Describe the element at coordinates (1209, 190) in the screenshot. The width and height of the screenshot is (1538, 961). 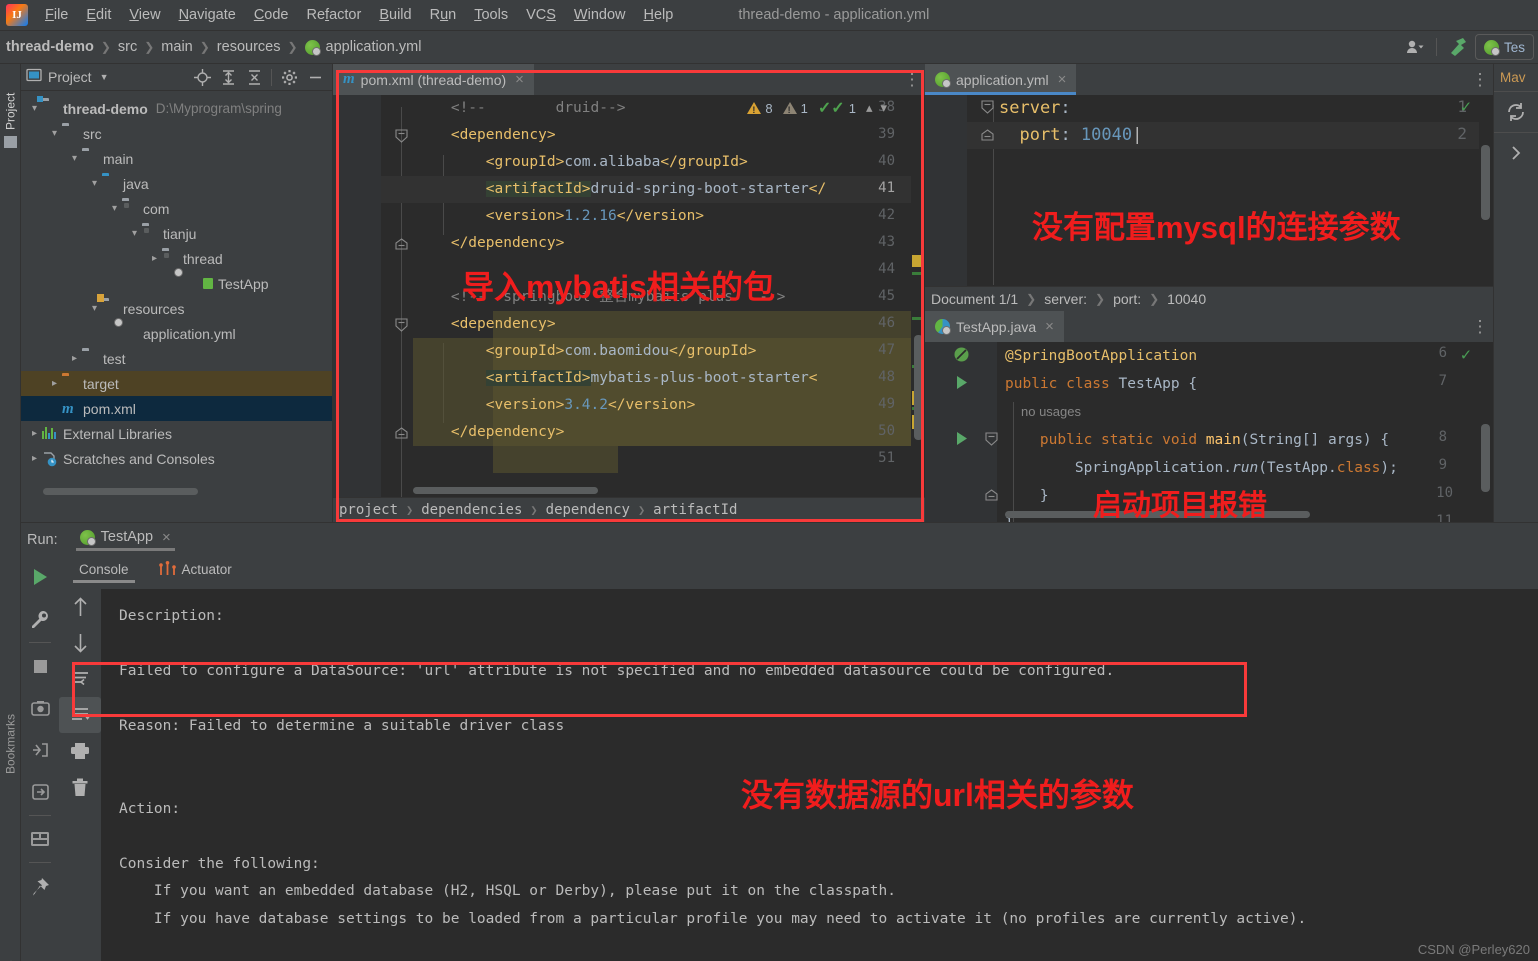
I see `yml-code-area: server: port: 10040| 1 2 ✓` at that location.